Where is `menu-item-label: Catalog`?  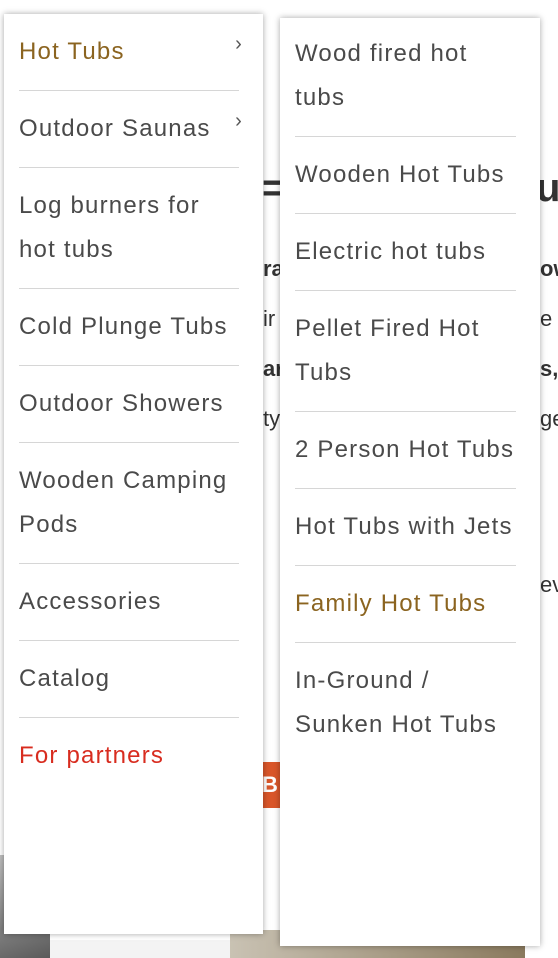
menu-item-label: Catalog is located at coordinates (65, 678).